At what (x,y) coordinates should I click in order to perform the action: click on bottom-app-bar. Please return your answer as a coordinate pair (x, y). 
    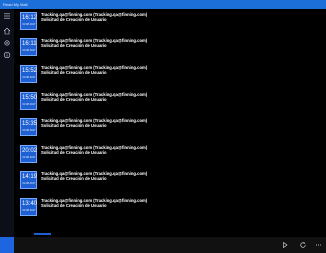
    Looking at the image, I should click on (163, 245).